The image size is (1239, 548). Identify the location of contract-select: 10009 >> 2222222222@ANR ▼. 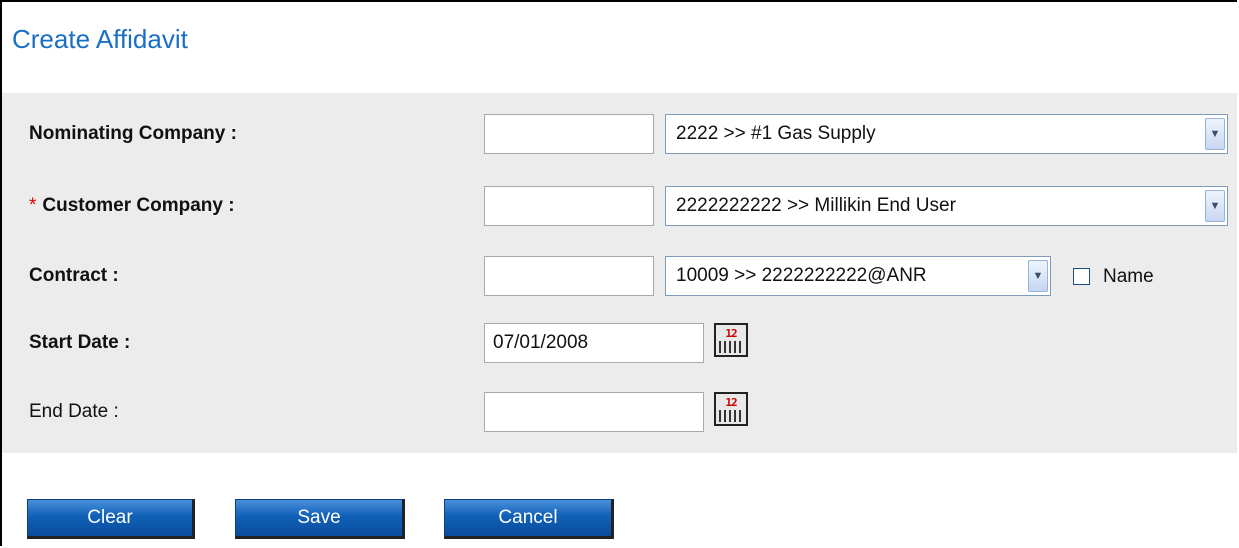
(858, 276).